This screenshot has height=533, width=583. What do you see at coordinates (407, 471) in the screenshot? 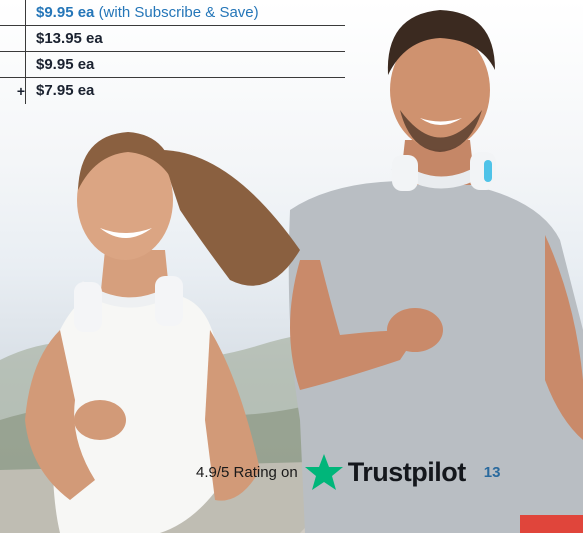
I see `trustpilot-logo: Trustpilot` at bounding box center [407, 471].